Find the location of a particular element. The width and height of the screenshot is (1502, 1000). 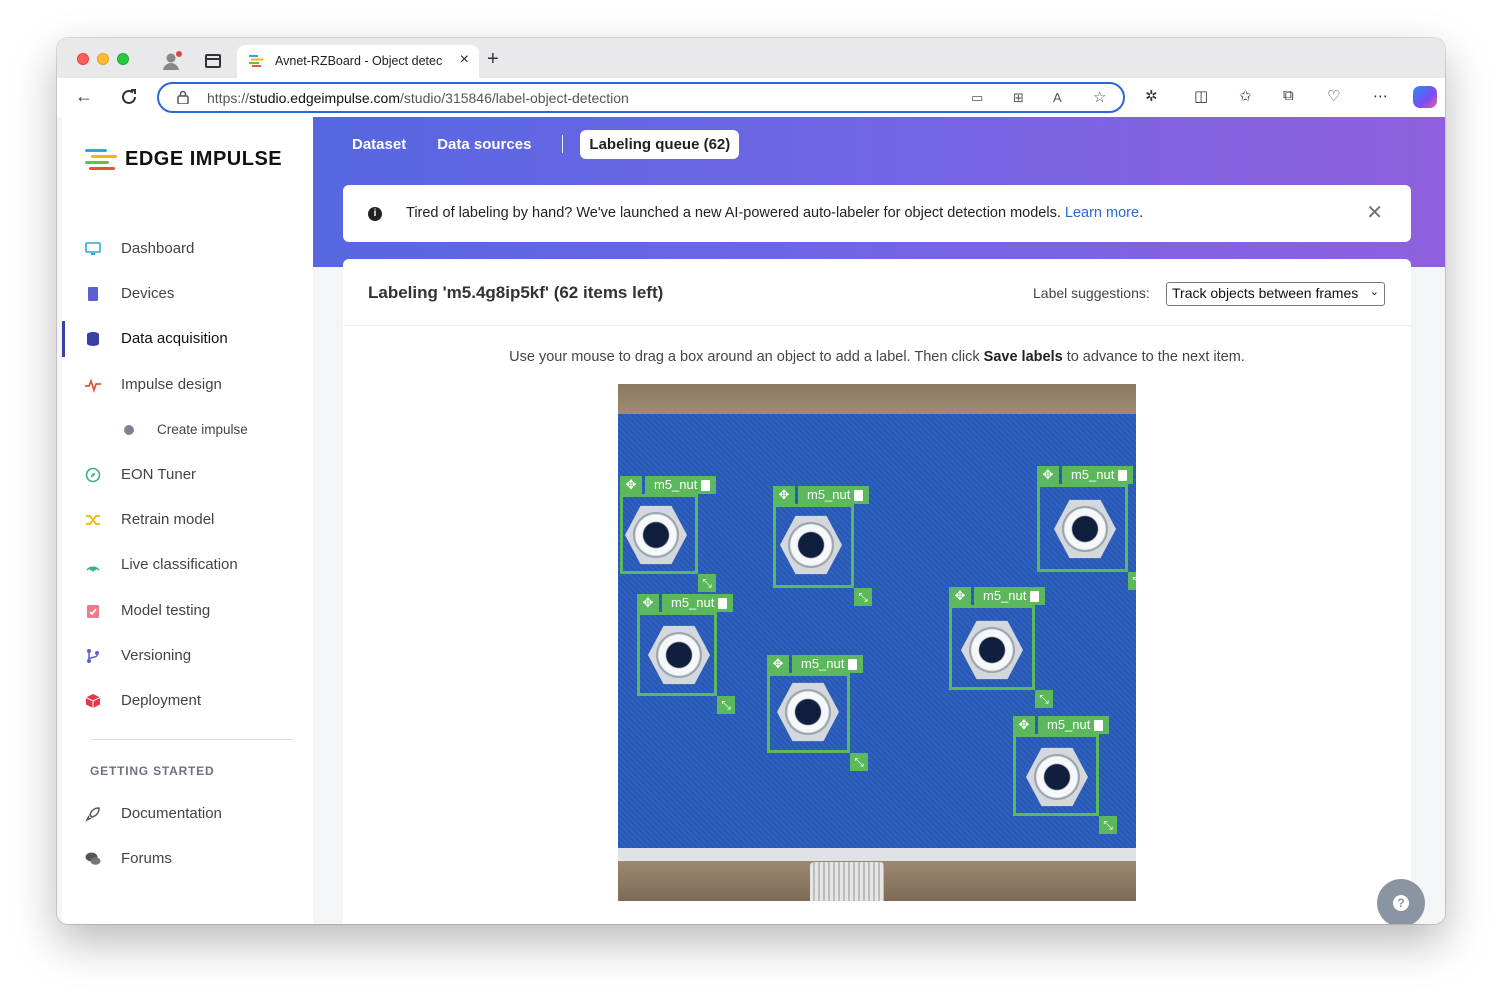

zoom-window-button is located at coordinates (123, 59).